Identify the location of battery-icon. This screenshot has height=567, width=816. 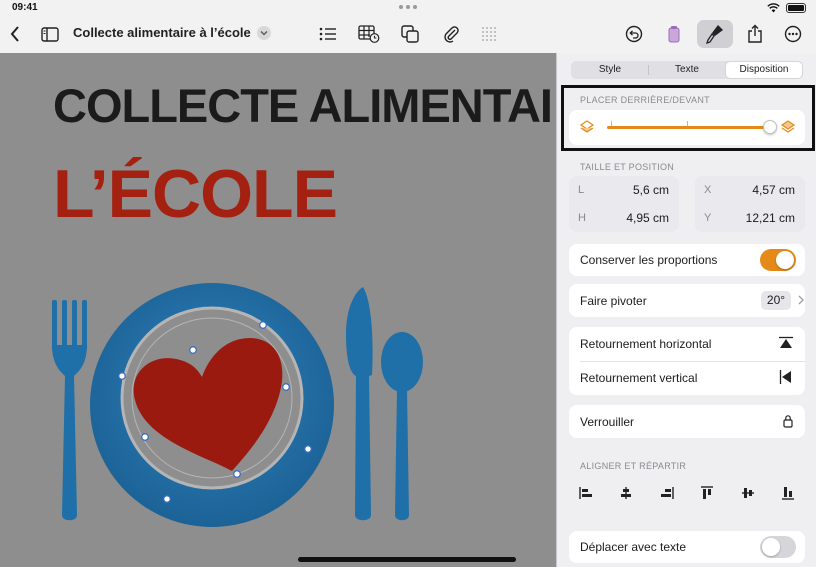
(796, 8).